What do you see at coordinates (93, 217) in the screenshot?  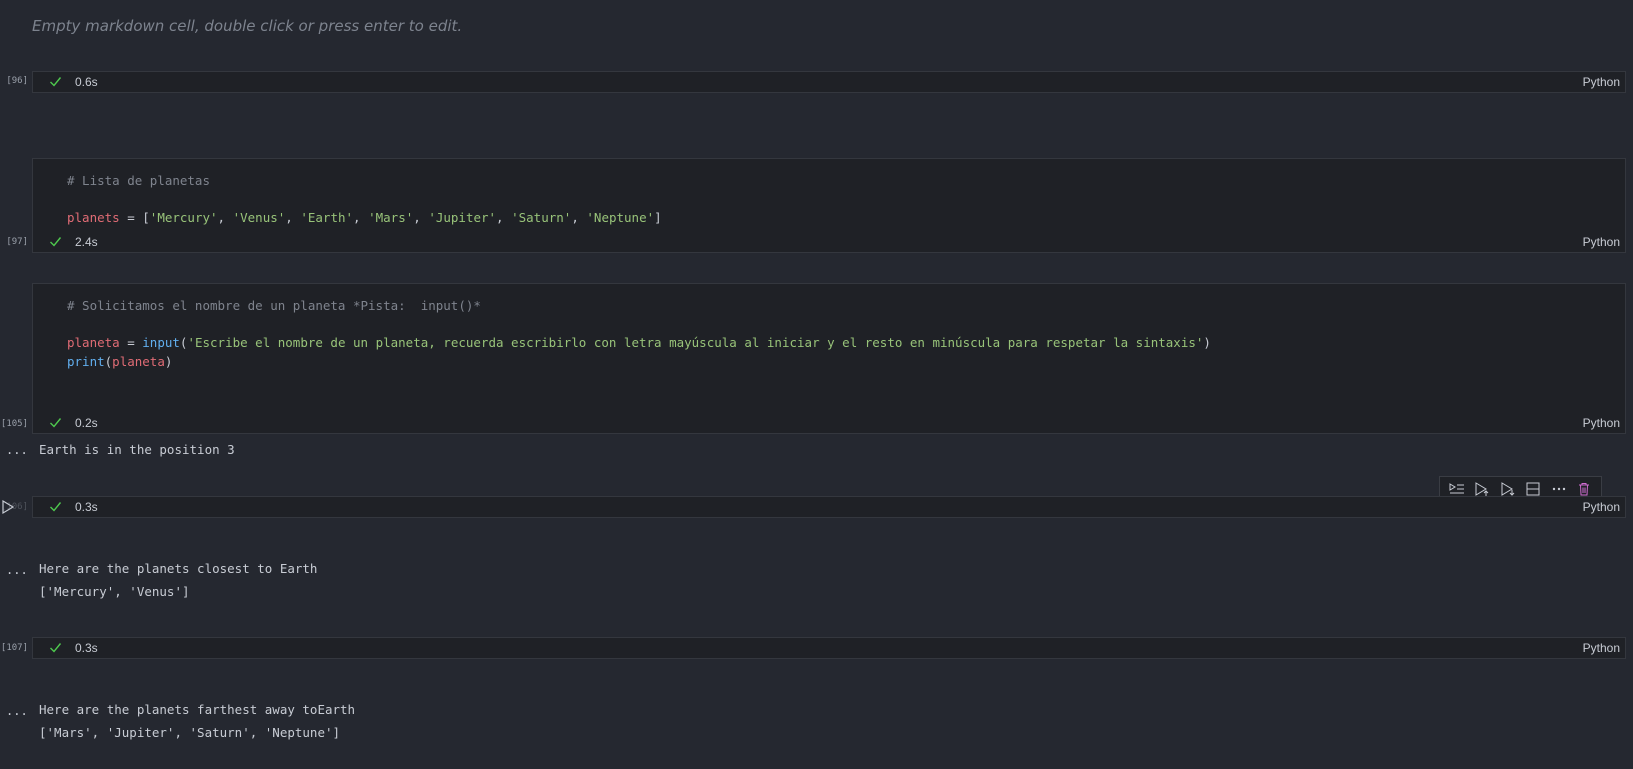 I see `code-variable: planets` at bounding box center [93, 217].